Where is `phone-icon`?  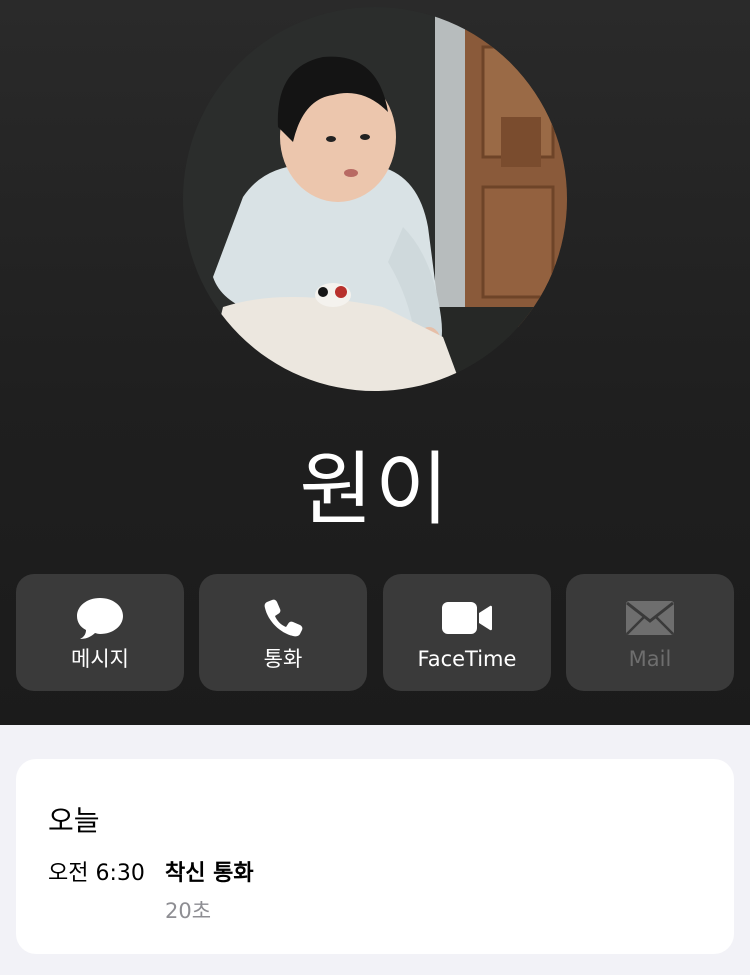
phone-icon is located at coordinates (283, 618).